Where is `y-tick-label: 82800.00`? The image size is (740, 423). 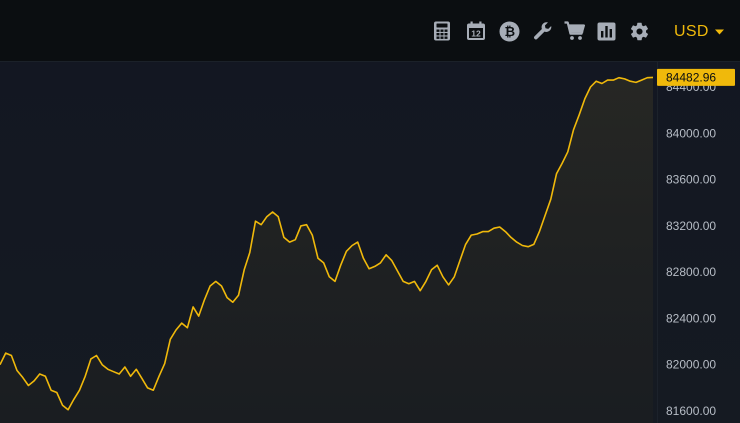 y-tick-label: 82800.00 is located at coordinates (691, 272).